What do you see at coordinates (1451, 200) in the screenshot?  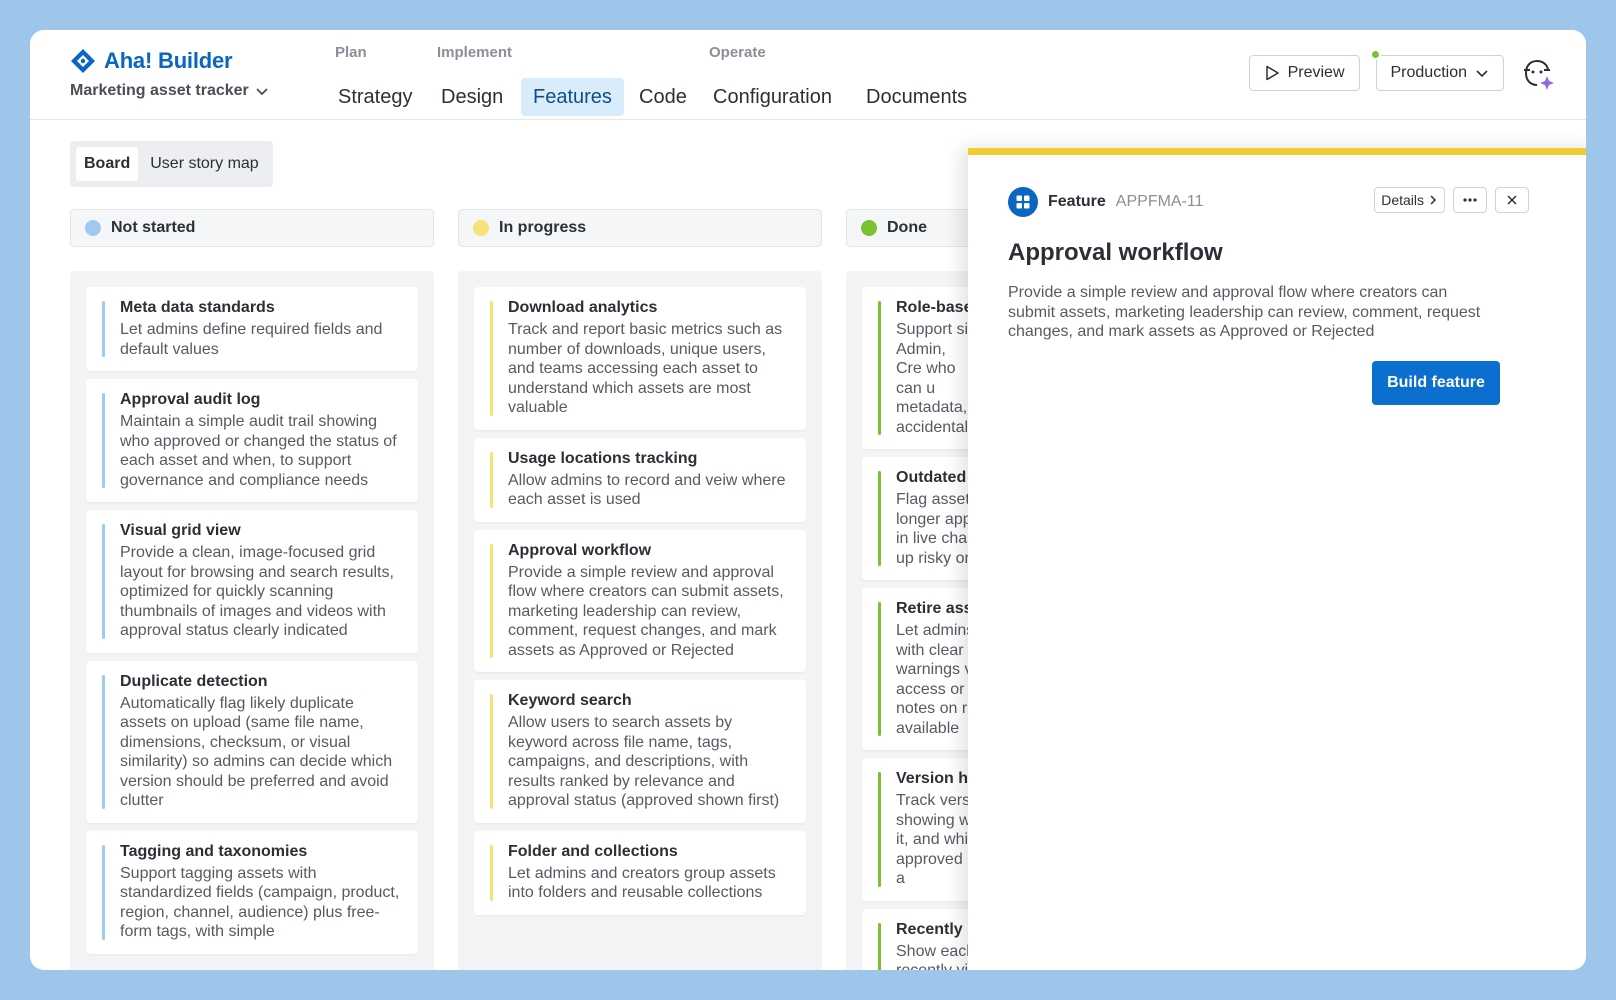 I see `panel-actions: Details` at bounding box center [1451, 200].